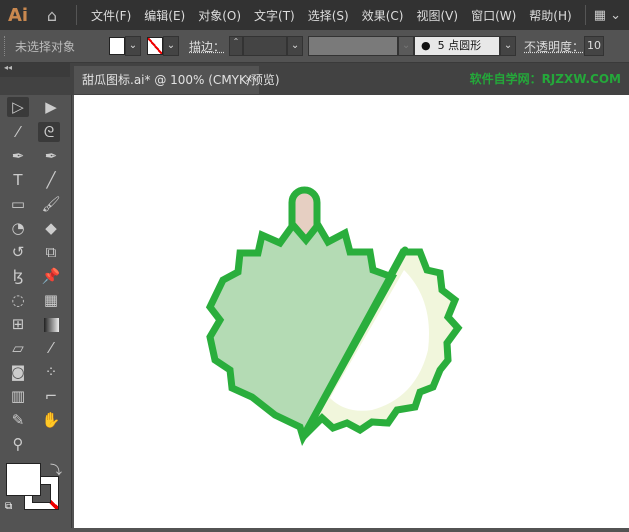 Image resolution: width=629 pixels, height=532 pixels. What do you see at coordinates (18, 132) in the screenshot?
I see `magic-wand-tool-icon: ⁄` at bounding box center [18, 132].